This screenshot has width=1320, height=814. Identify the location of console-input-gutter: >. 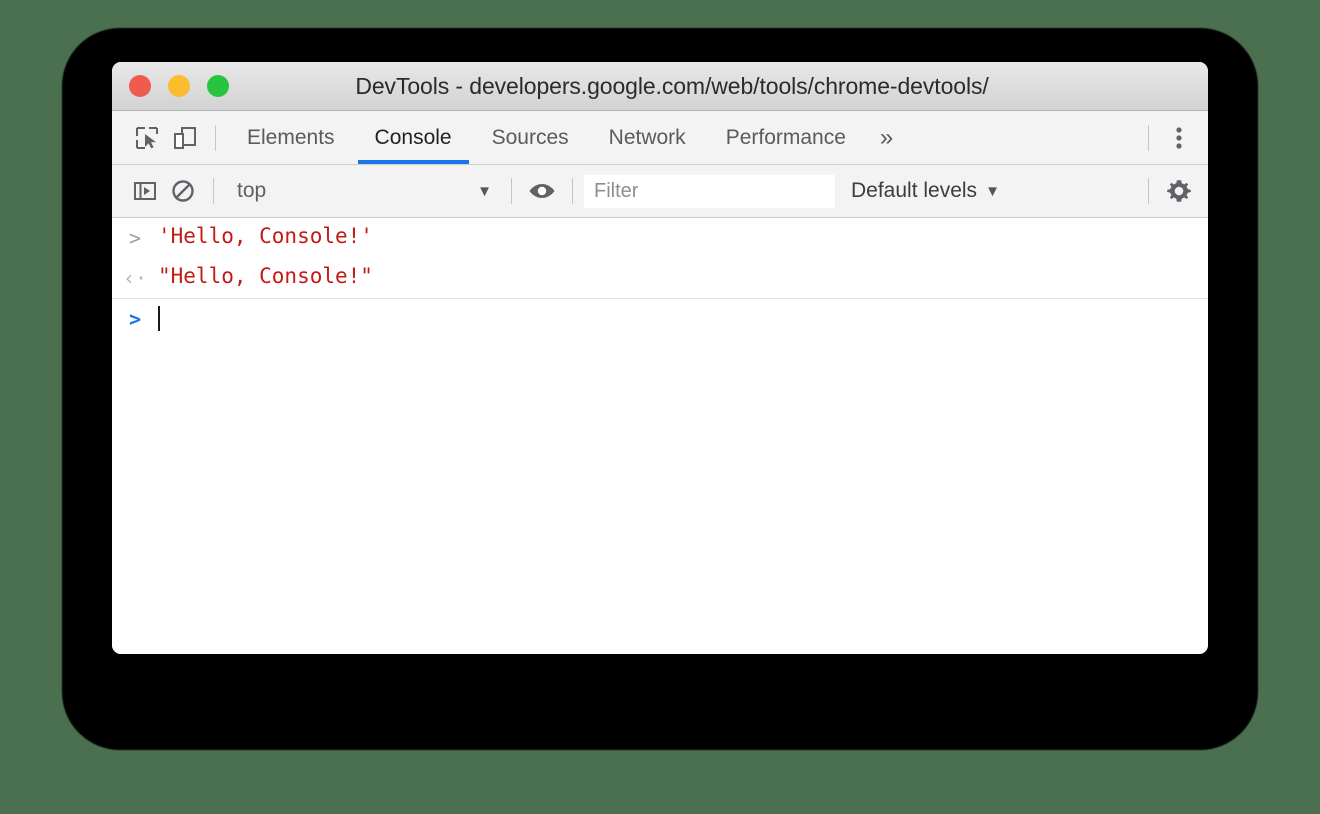
(135, 236).